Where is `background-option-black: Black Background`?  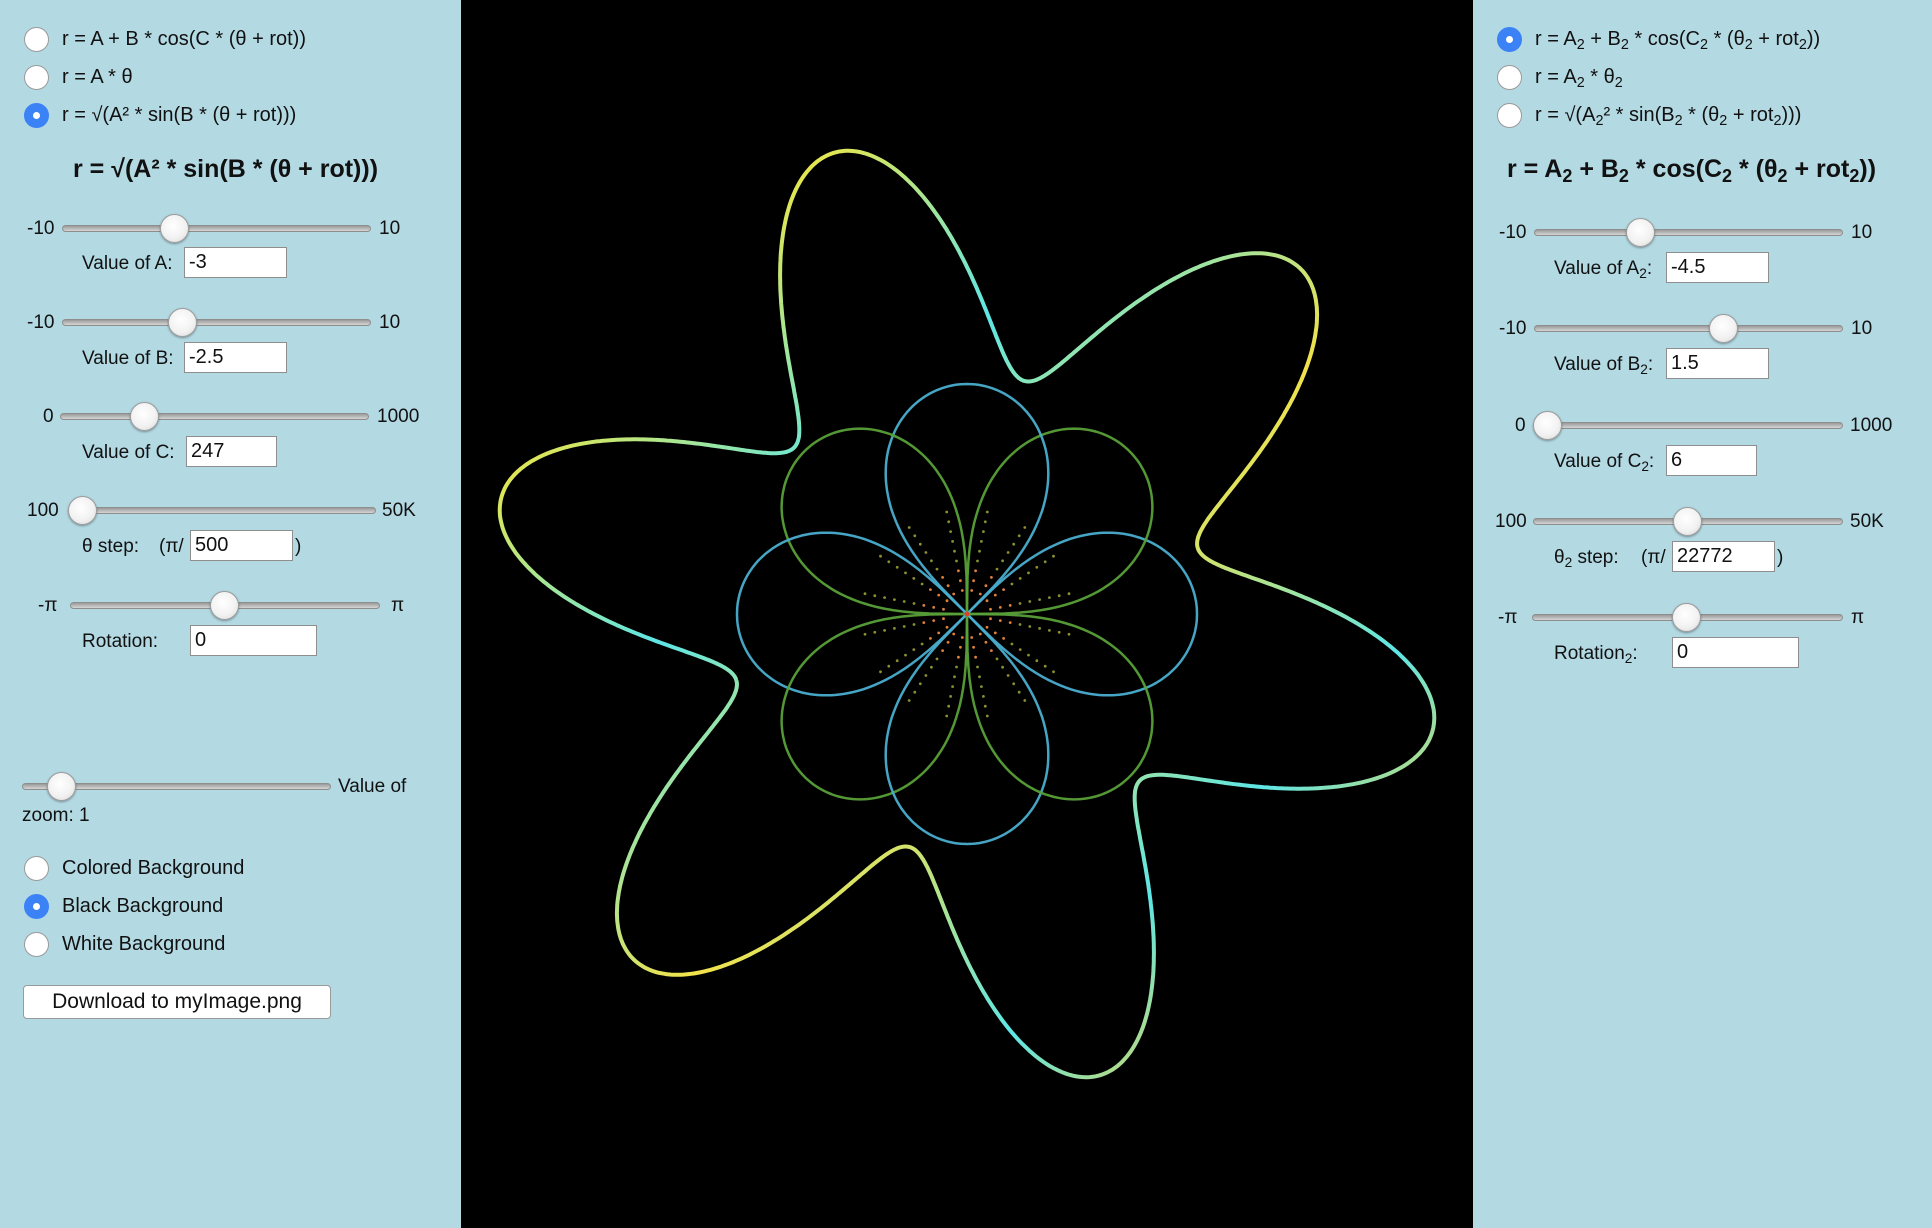 background-option-black: Black Background is located at coordinates (123, 906).